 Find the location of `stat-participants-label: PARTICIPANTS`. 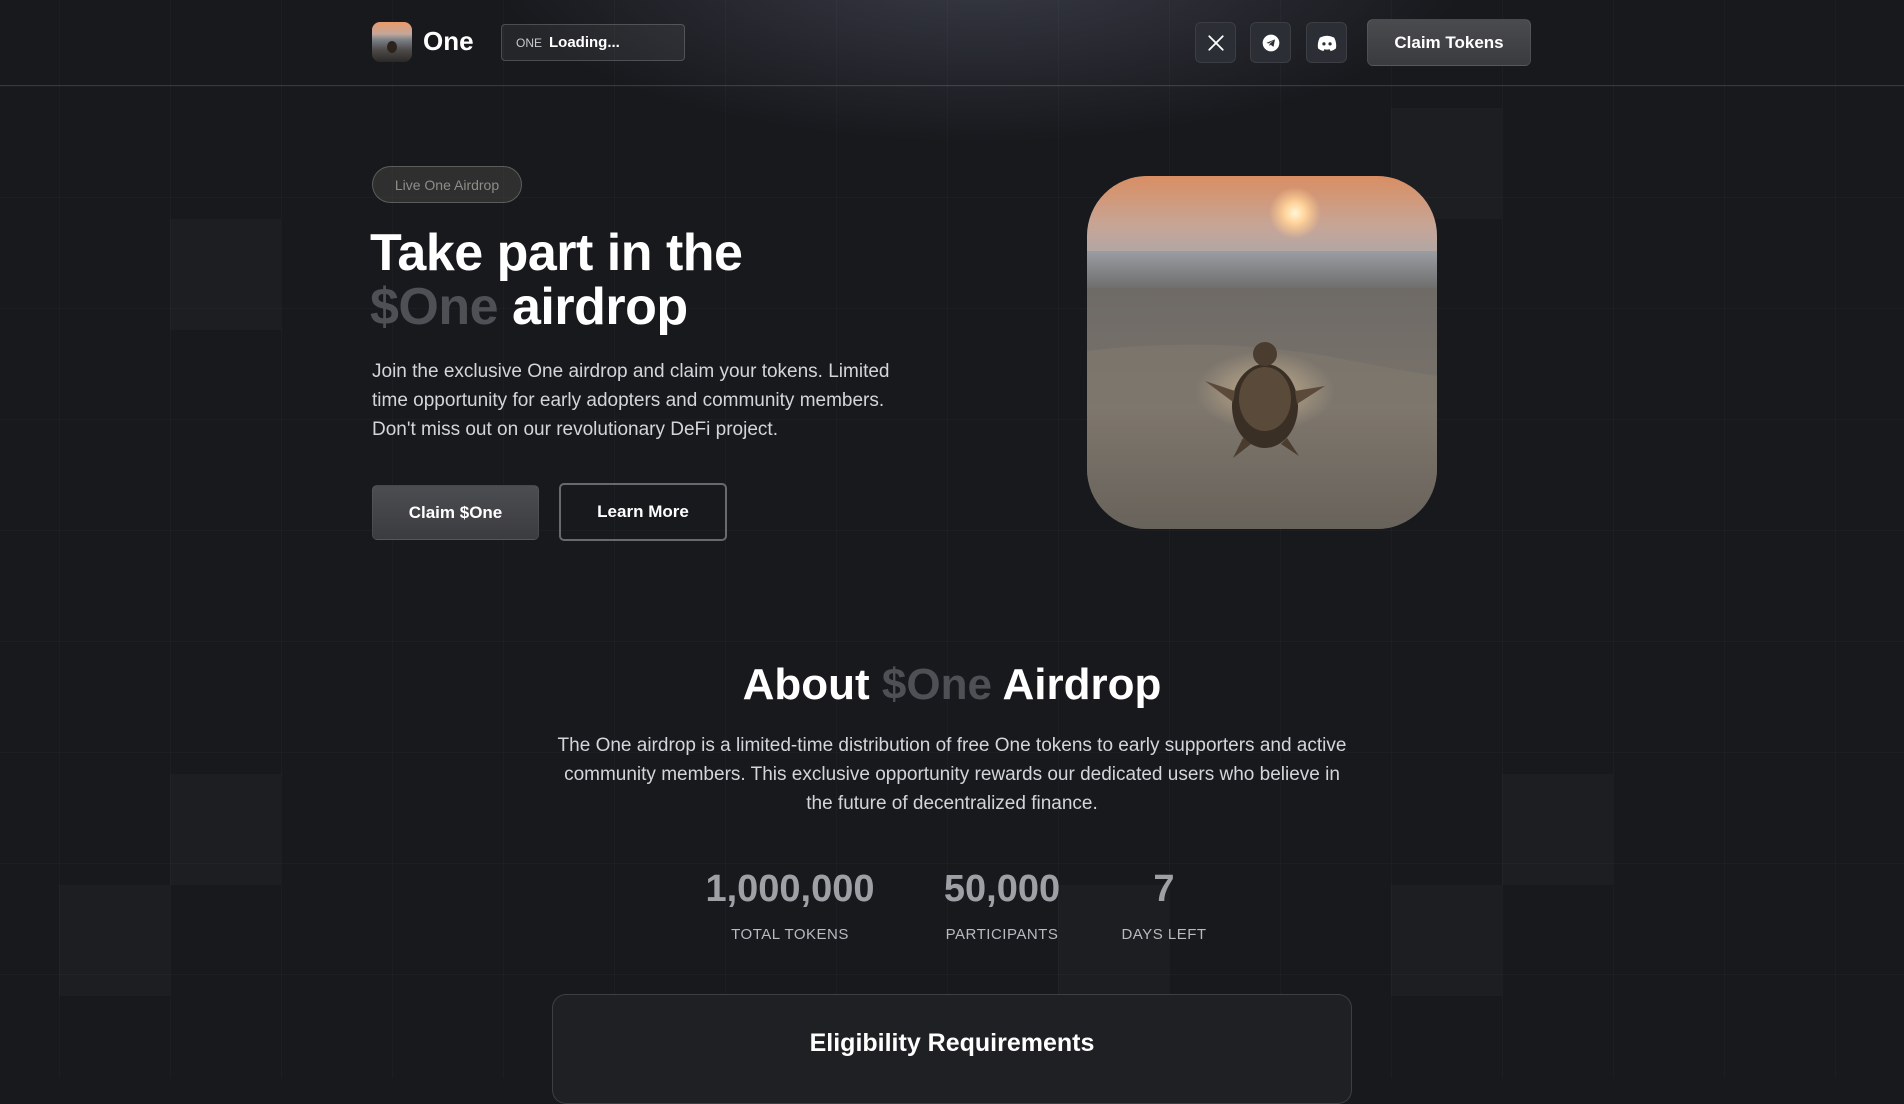

stat-participants-label: PARTICIPANTS is located at coordinates (1002, 934).